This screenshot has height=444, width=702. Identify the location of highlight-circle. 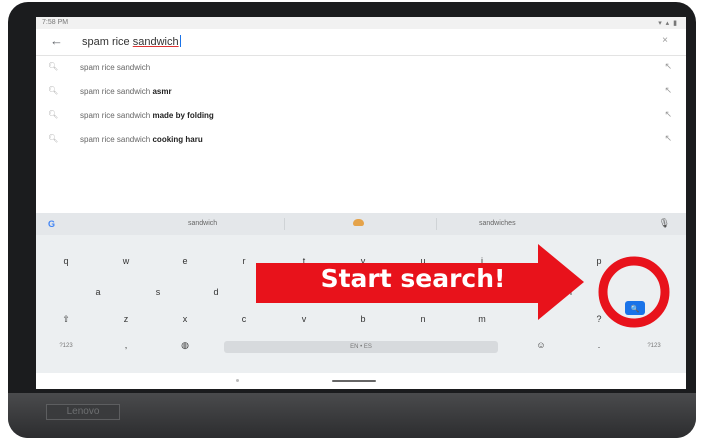
(634, 292).